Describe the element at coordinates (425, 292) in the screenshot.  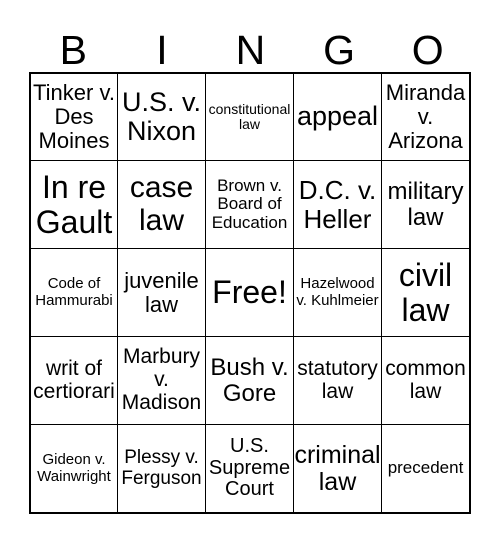
I see `bingo-cell: civil law` at that location.